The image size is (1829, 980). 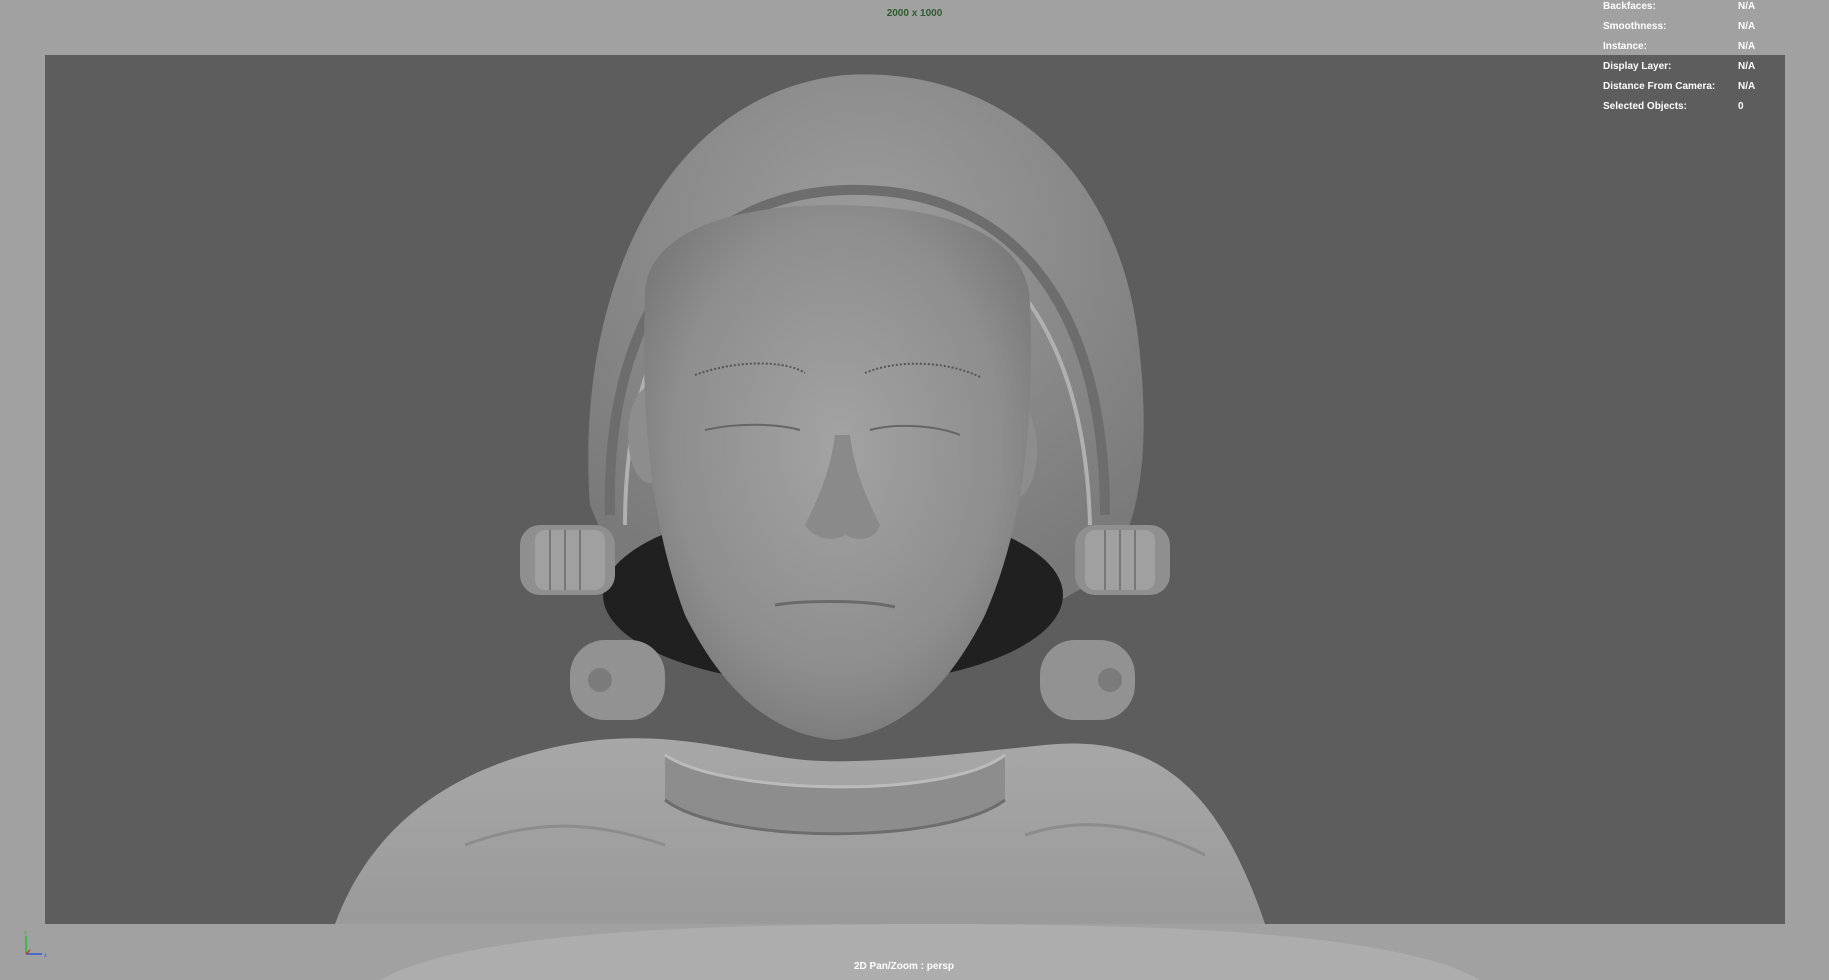 What do you see at coordinates (35, 944) in the screenshot?
I see `view-axis-icon: y z` at bounding box center [35, 944].